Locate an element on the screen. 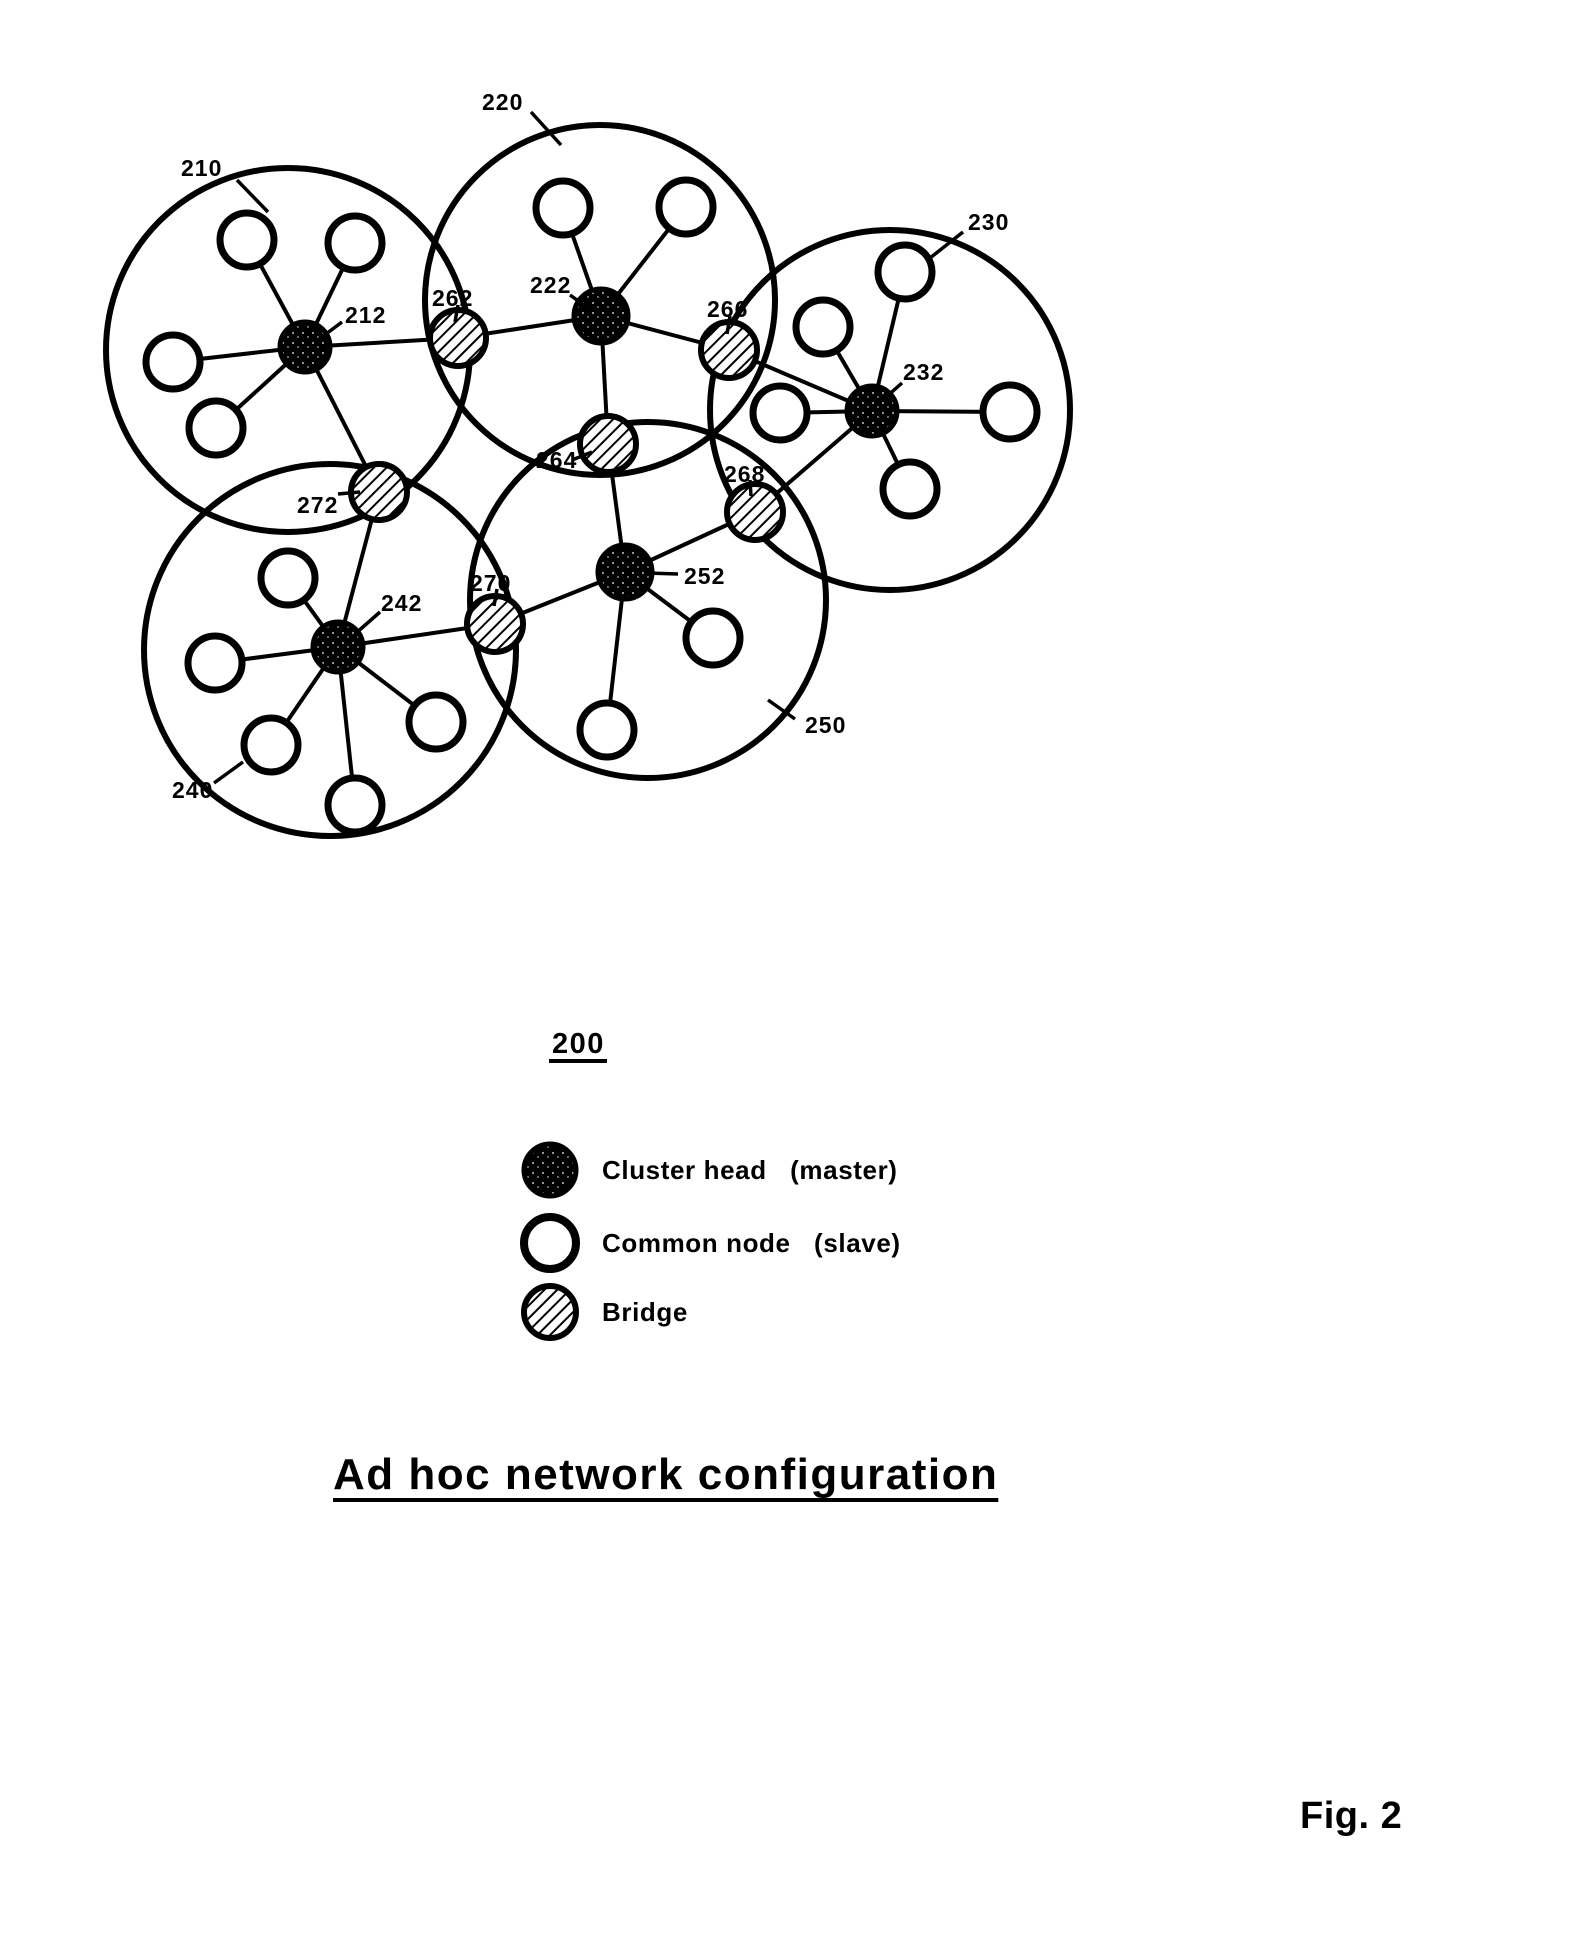 This screenshot has height=1939, width=1591. ref-label-264: 264 is located at coordinates (556, 460).